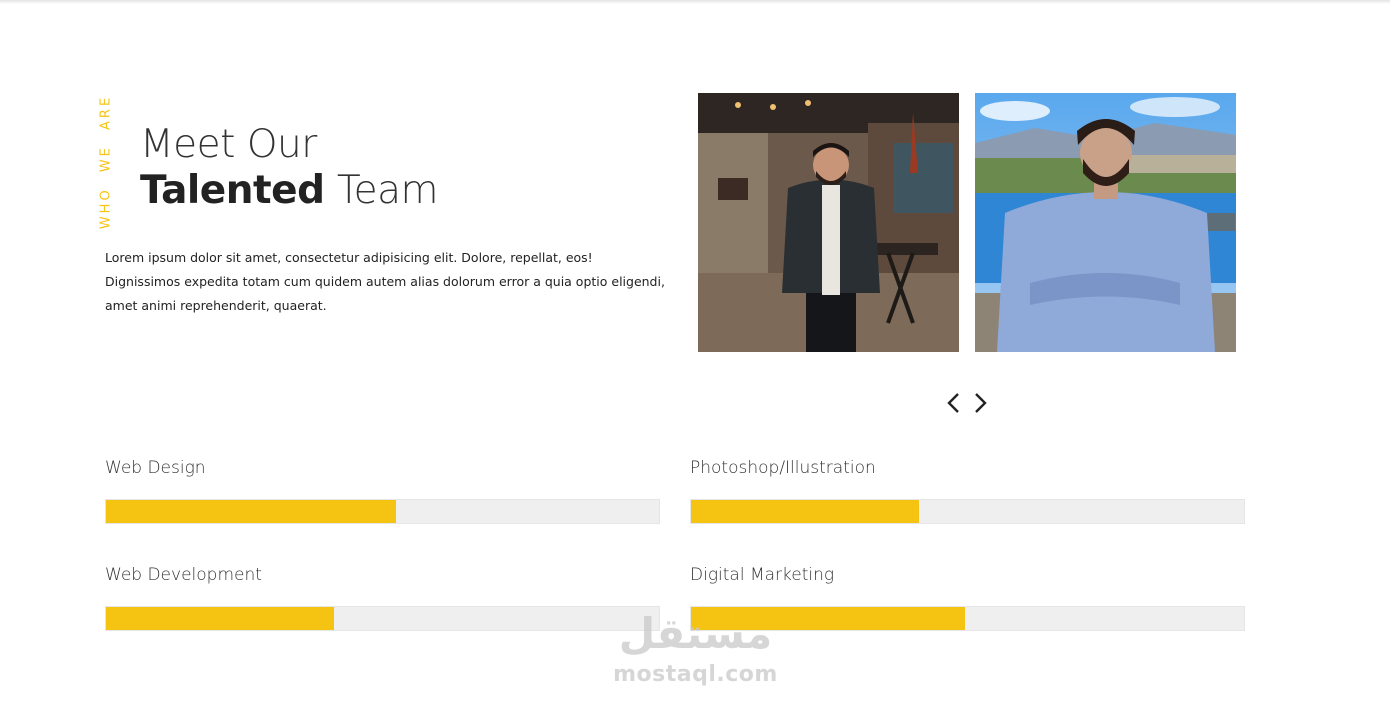 Image resolution: width=1390 pixels, height=707 pixels. What do you see at coordinates (695, 674) in the screenshot?
I see `watermark-latin: mostaql.com` at bounding box center [695, 674].